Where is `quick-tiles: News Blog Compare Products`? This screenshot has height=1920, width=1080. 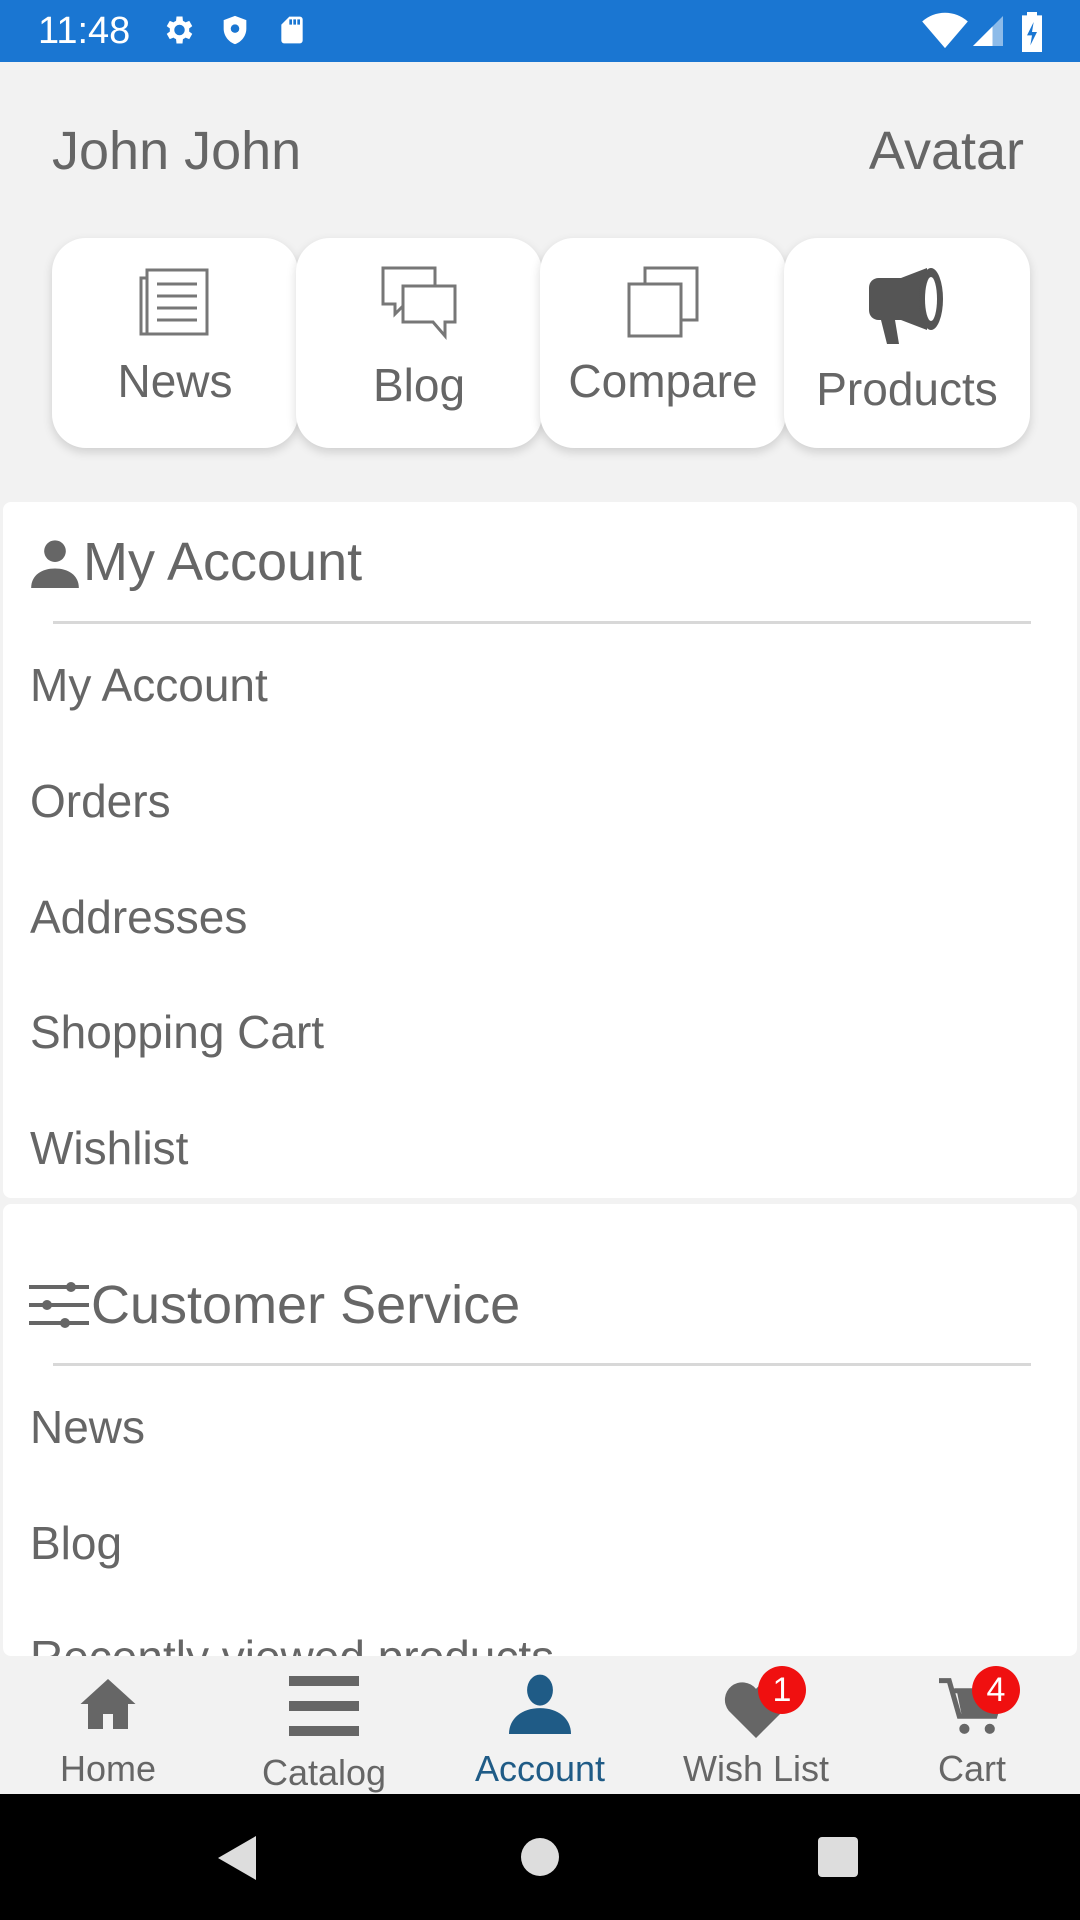
quick-tiles: News Blog Compare Products is located at coordinates (541, 343).